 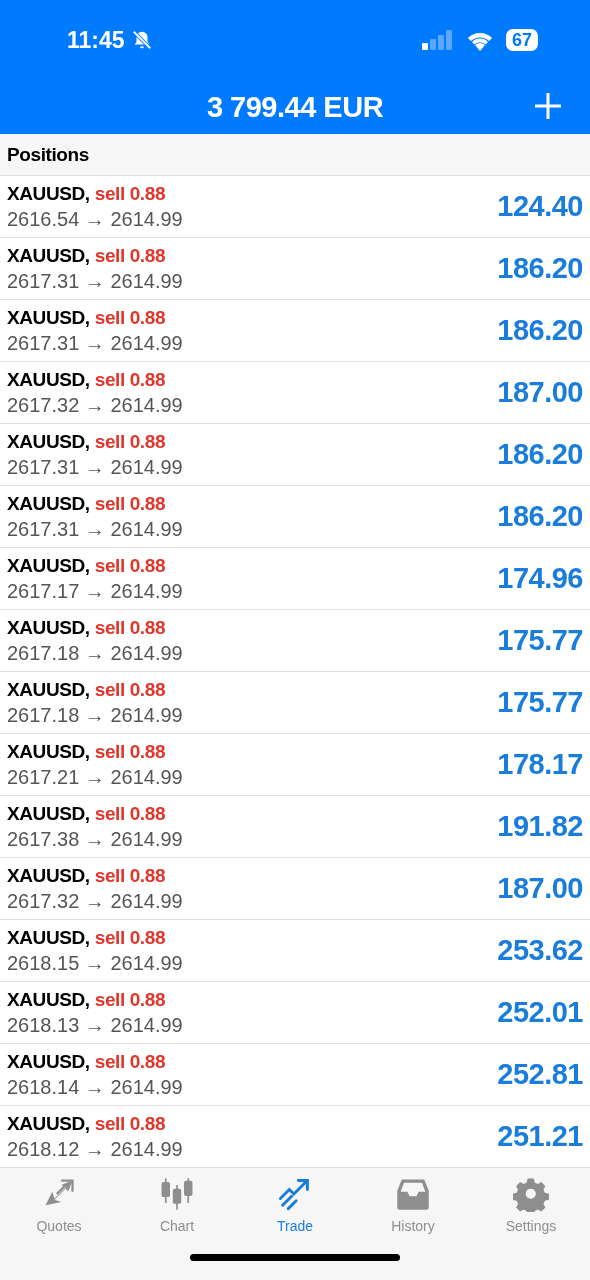 What do you see at coordinates (95, 839) in the screenshot?
I see `price-change: 2617.38 → 2614.99` at bounding box center [95, 839].